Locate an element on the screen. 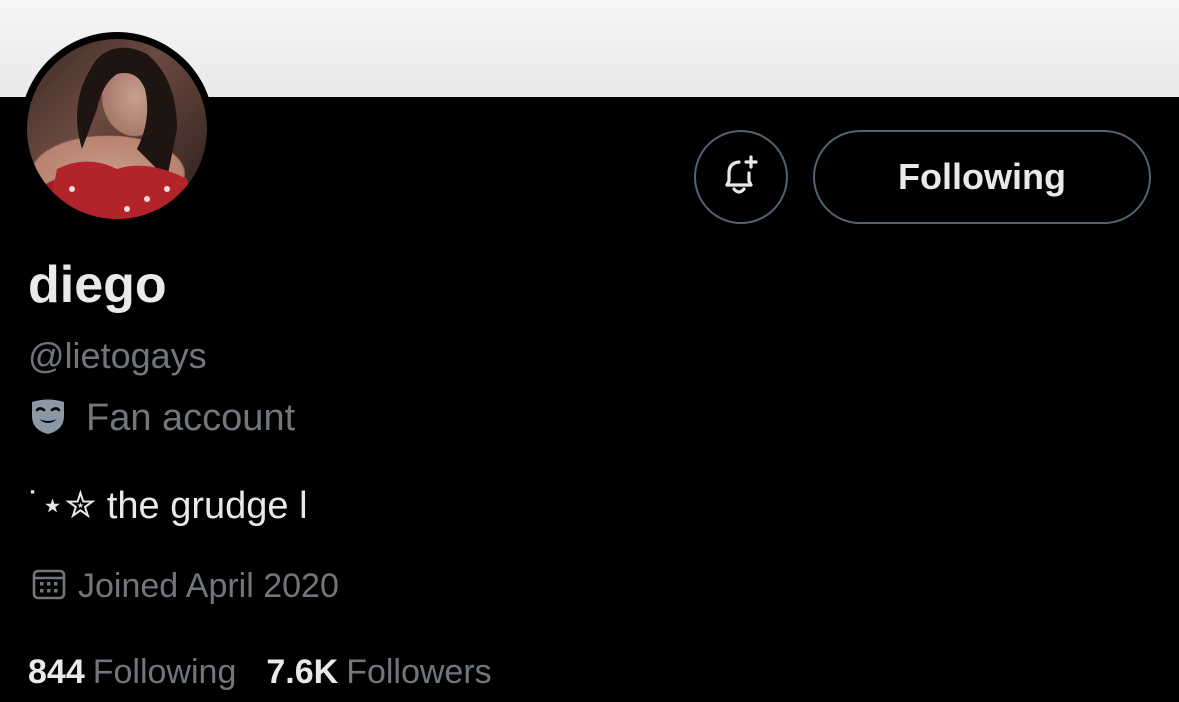  following-button-label: Following is located at coordinates (982, 176).